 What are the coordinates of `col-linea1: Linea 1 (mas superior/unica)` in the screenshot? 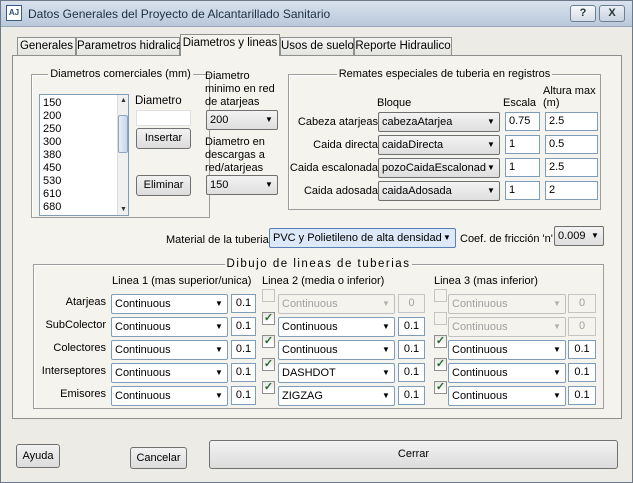 It's located at (182, 281).